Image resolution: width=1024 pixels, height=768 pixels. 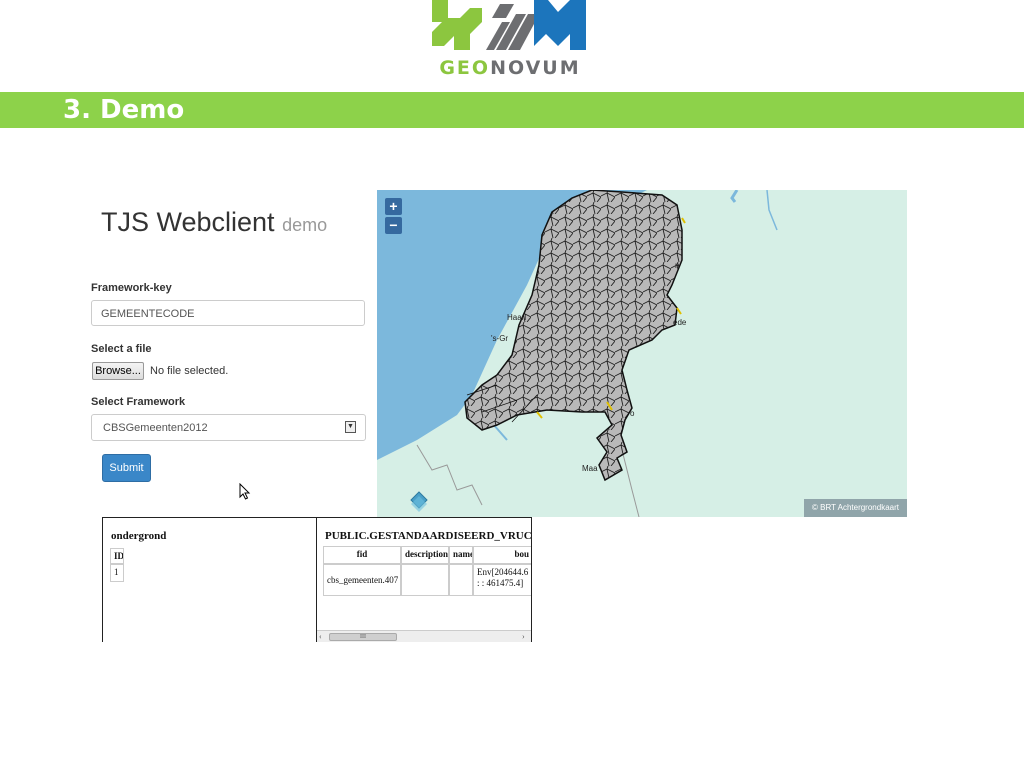 What do you see at coordinates (535, 68) in the screenshot?
I see `logo-text-novum: NOVUM` at bounding box center [535, 68].